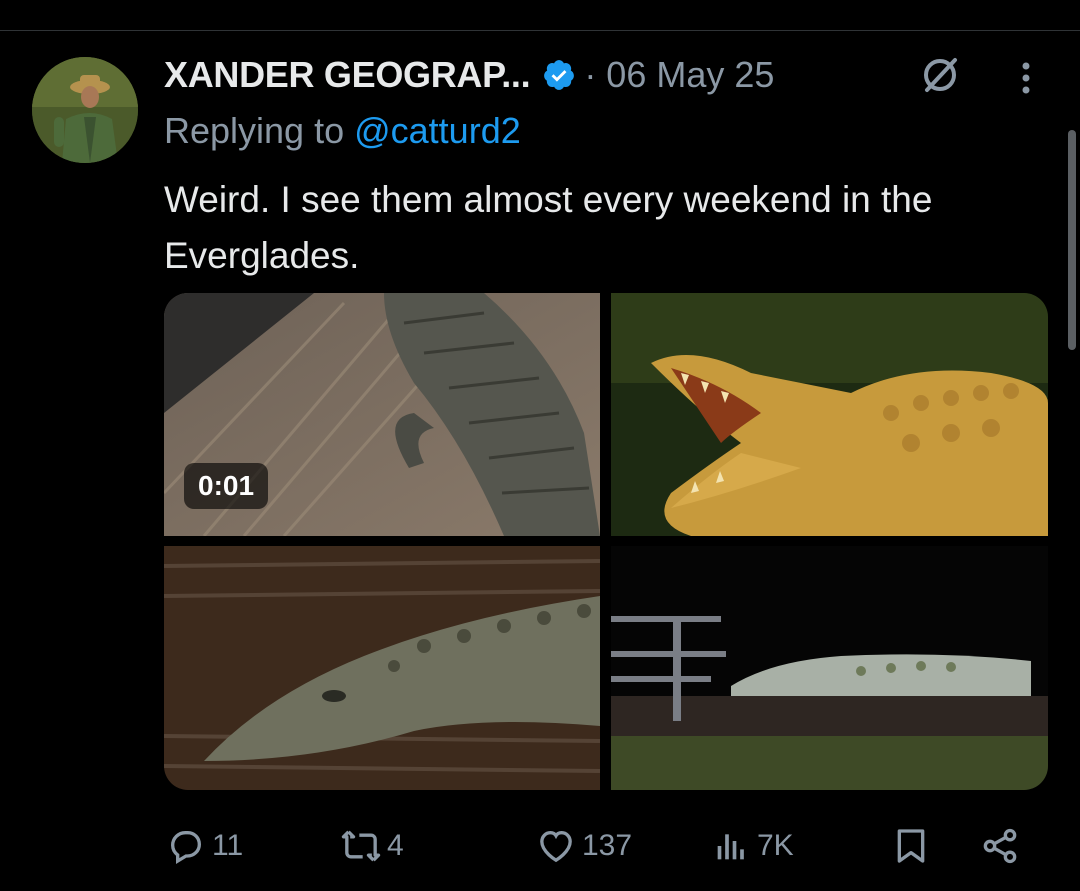 The width and height of the screenshot is (1080, 891). What do you see at coordinates (382, 668) in the screenshot?
I see `media-image-swimming` at bounding box center [382, 668].